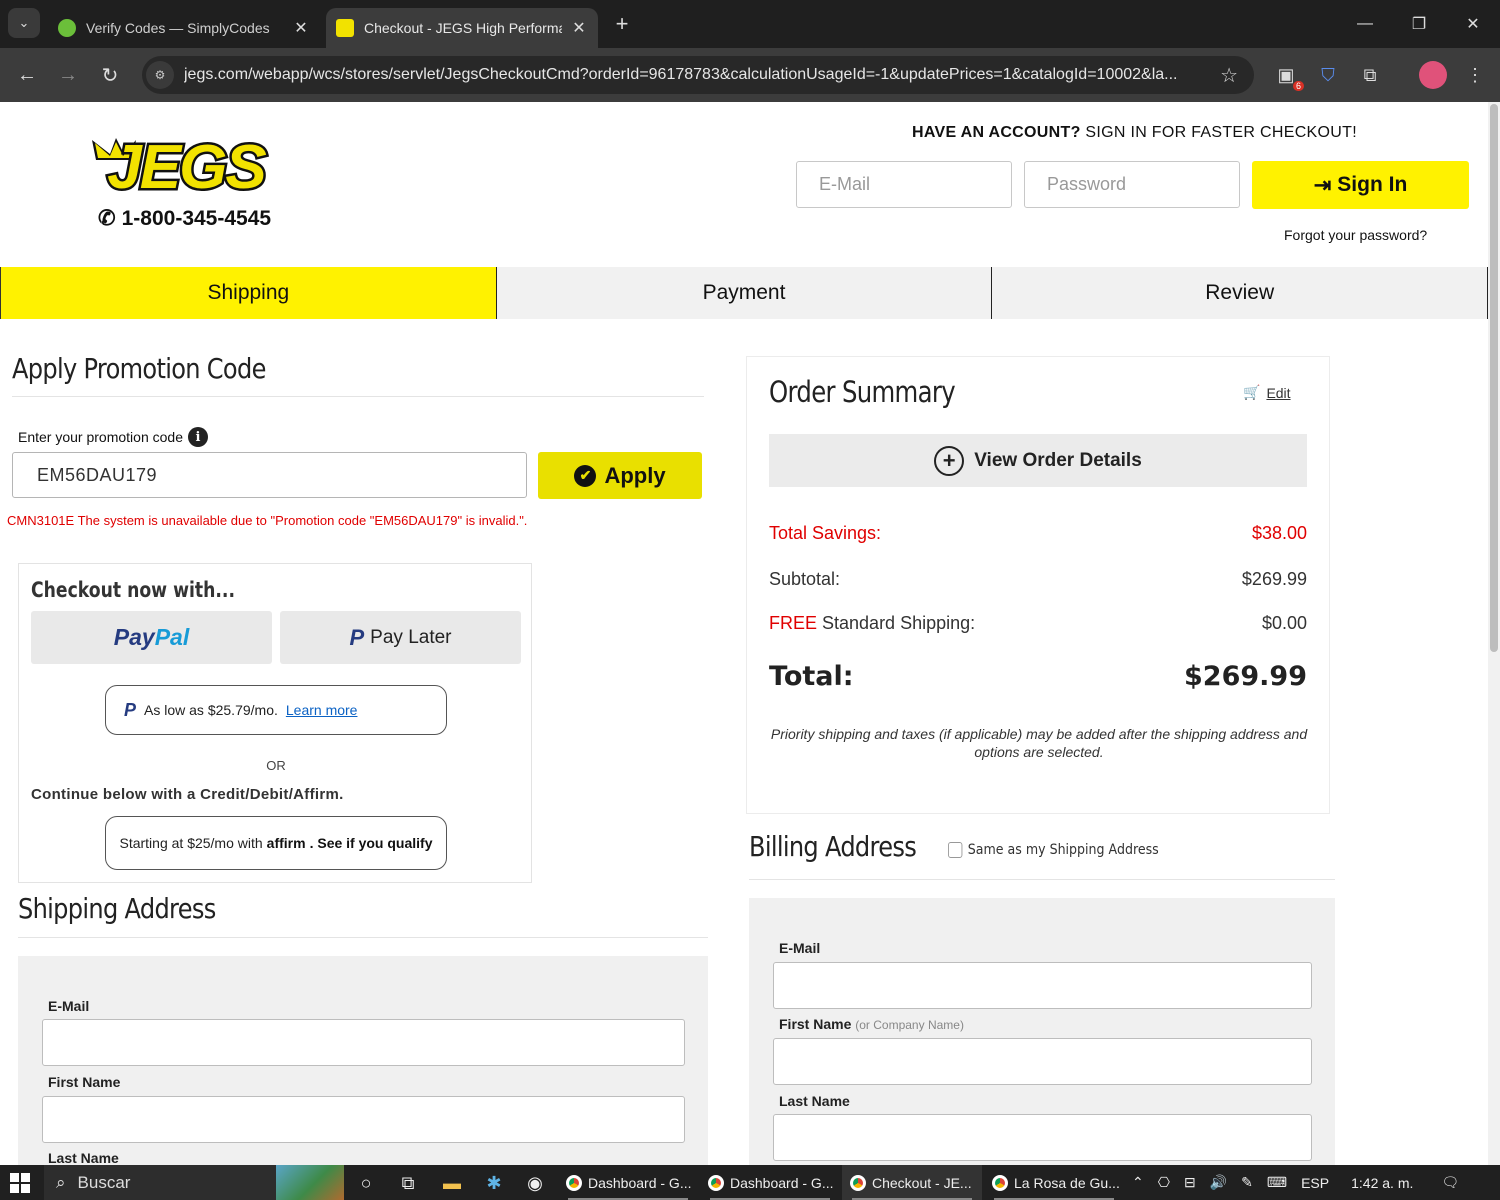  I want to click on same-as-shipping-option: Same as my Shipping Address, so click(1053, 850).